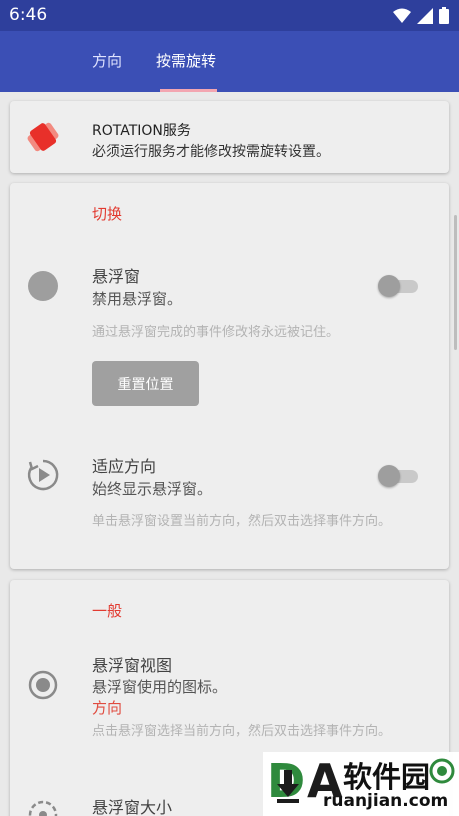 The width and height of the screenshot is (459, 816). I want to click on floating-window-icon, so click(43, 286).